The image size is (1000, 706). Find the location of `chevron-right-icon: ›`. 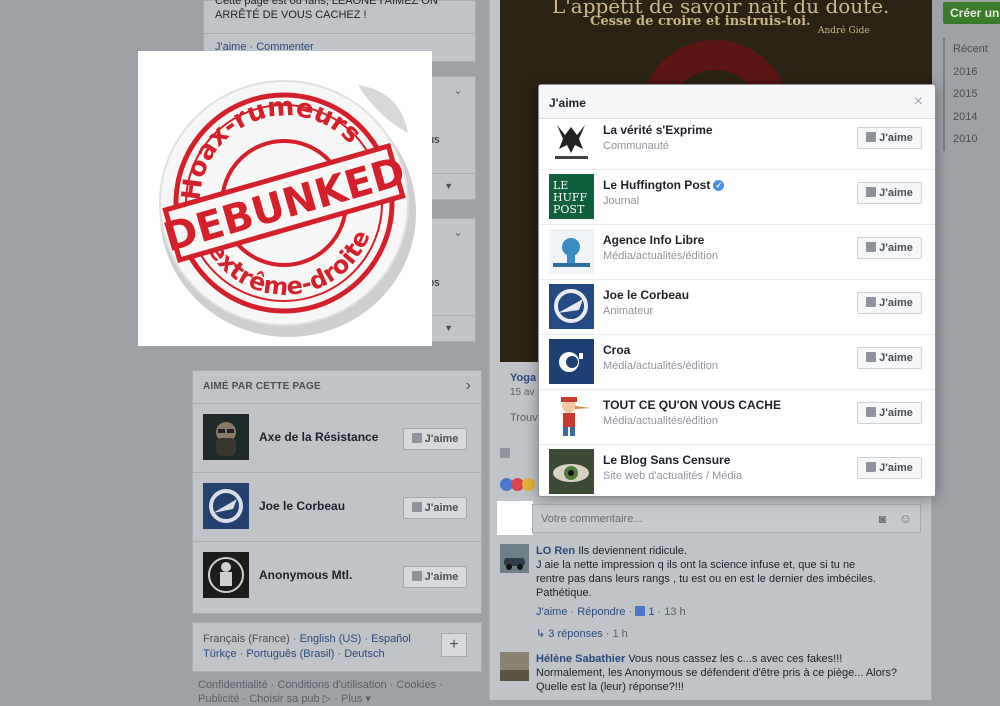

chevron-right-icon: › is located at coordinates (468, 386).